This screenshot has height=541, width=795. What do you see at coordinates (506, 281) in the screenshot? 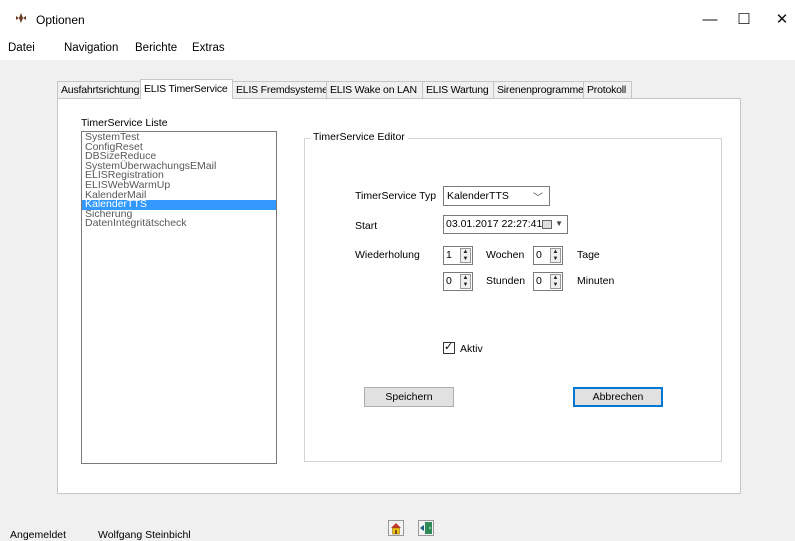
I see `stunden-label: Stunden` at bounding box center [506, 281].